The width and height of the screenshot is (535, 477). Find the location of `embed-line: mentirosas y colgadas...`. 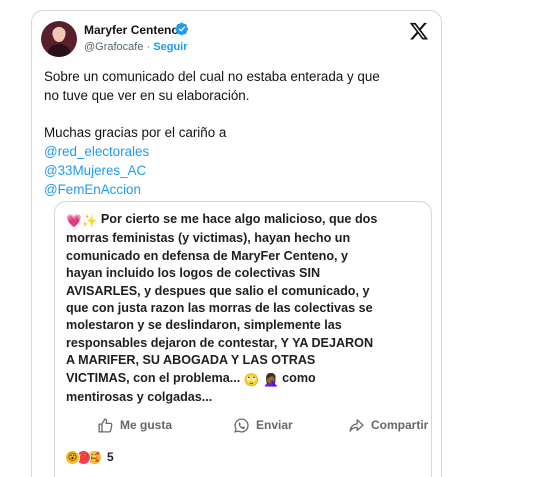

embed-line: mentirosas y colgadas... is located at coordinates (139, 397).